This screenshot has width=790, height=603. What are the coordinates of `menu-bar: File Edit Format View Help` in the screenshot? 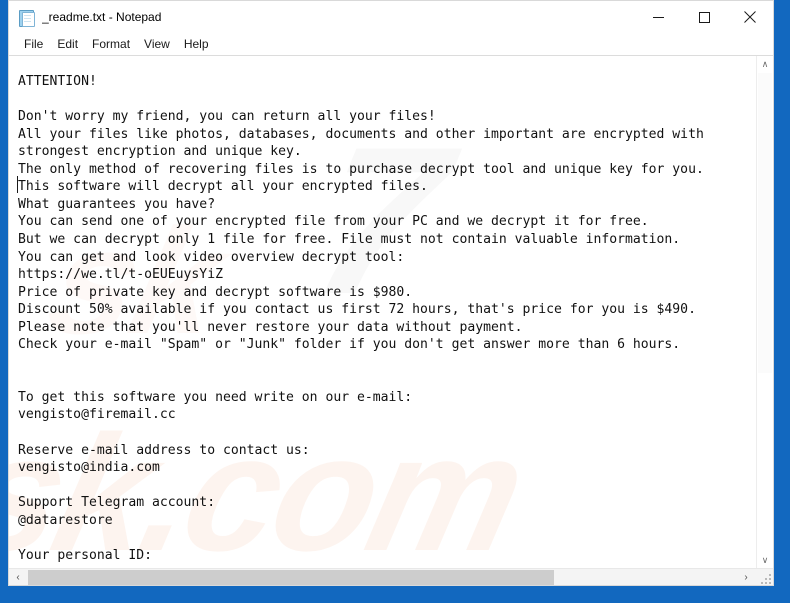 It's located at (391, 44).